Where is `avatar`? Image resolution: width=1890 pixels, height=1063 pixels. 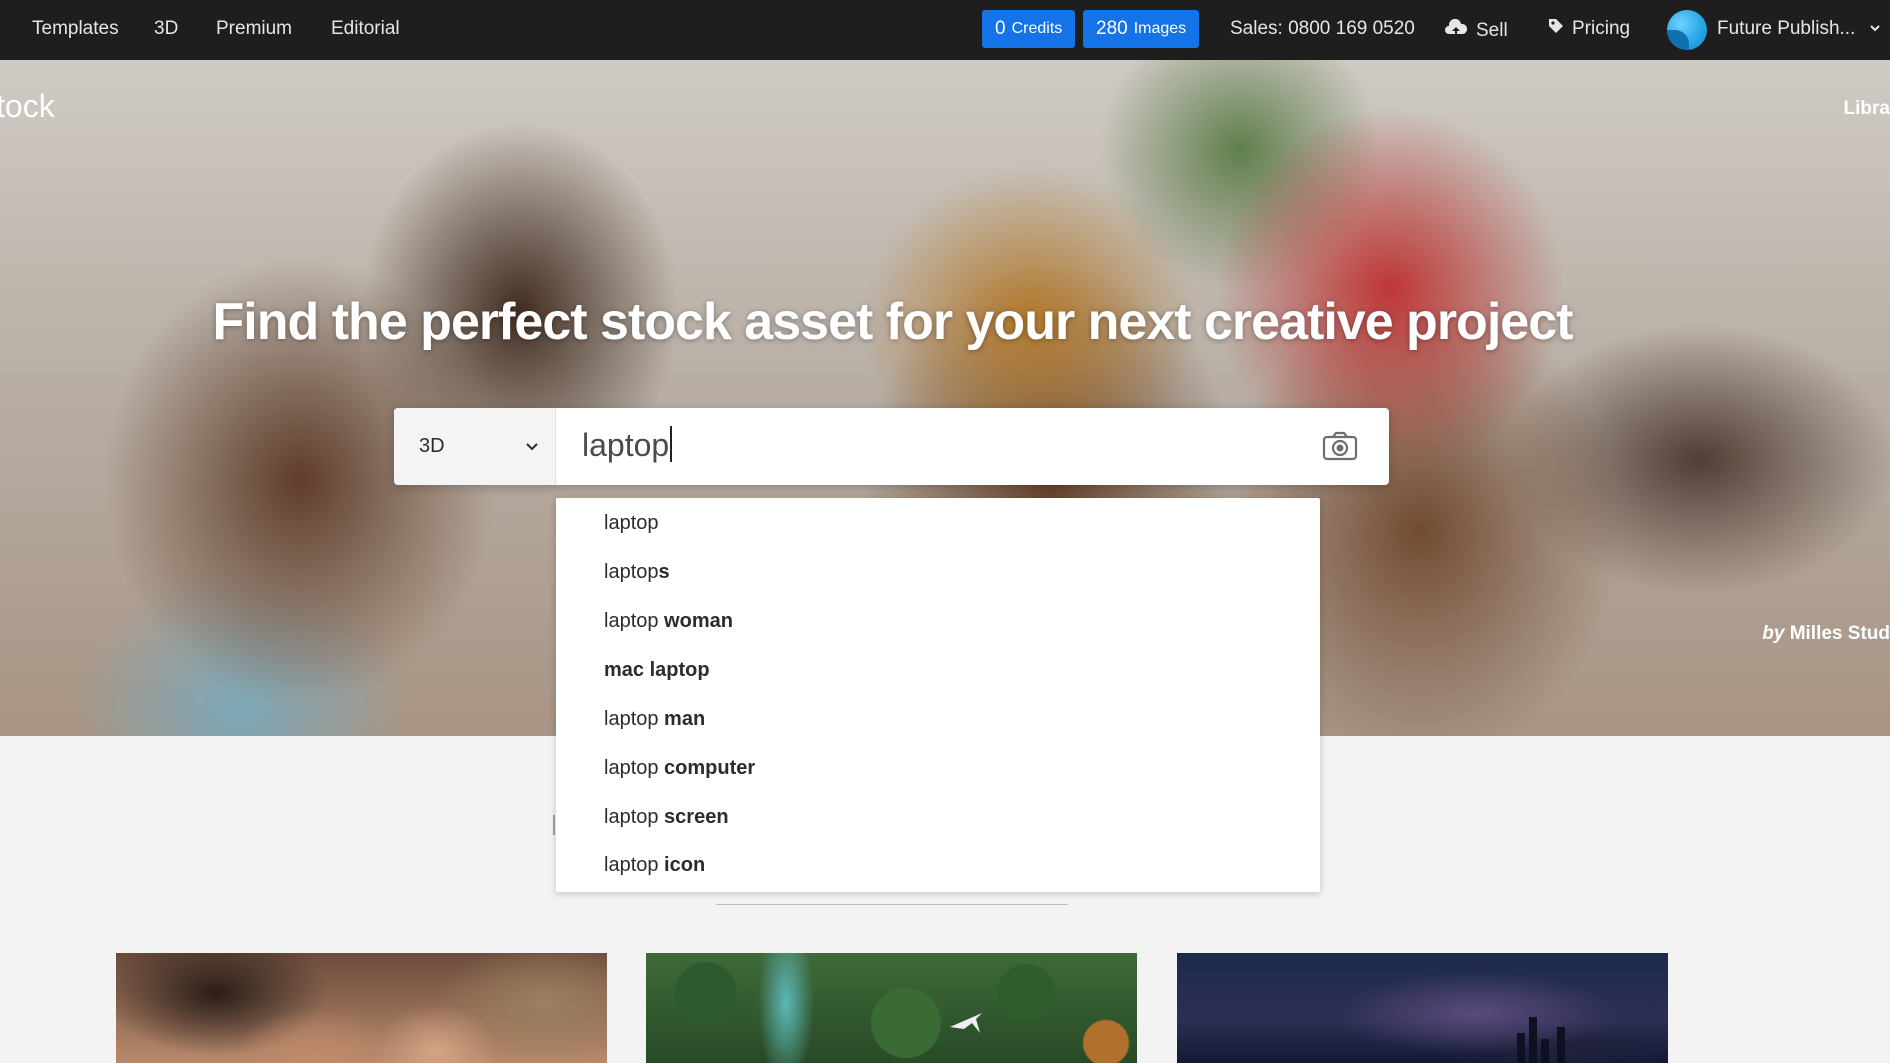
avatar is located at coordinates (1687, 30).